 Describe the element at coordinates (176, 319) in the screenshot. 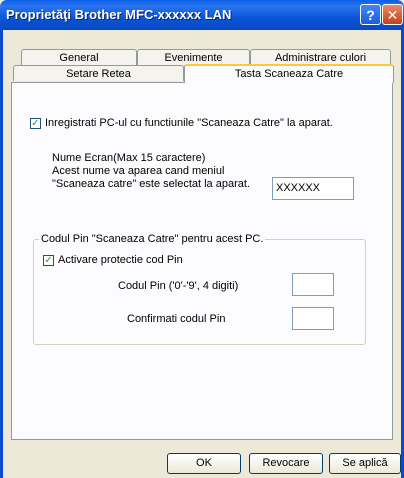

I see `confirm-pin-label: Confirmati codul Pin` at that location.